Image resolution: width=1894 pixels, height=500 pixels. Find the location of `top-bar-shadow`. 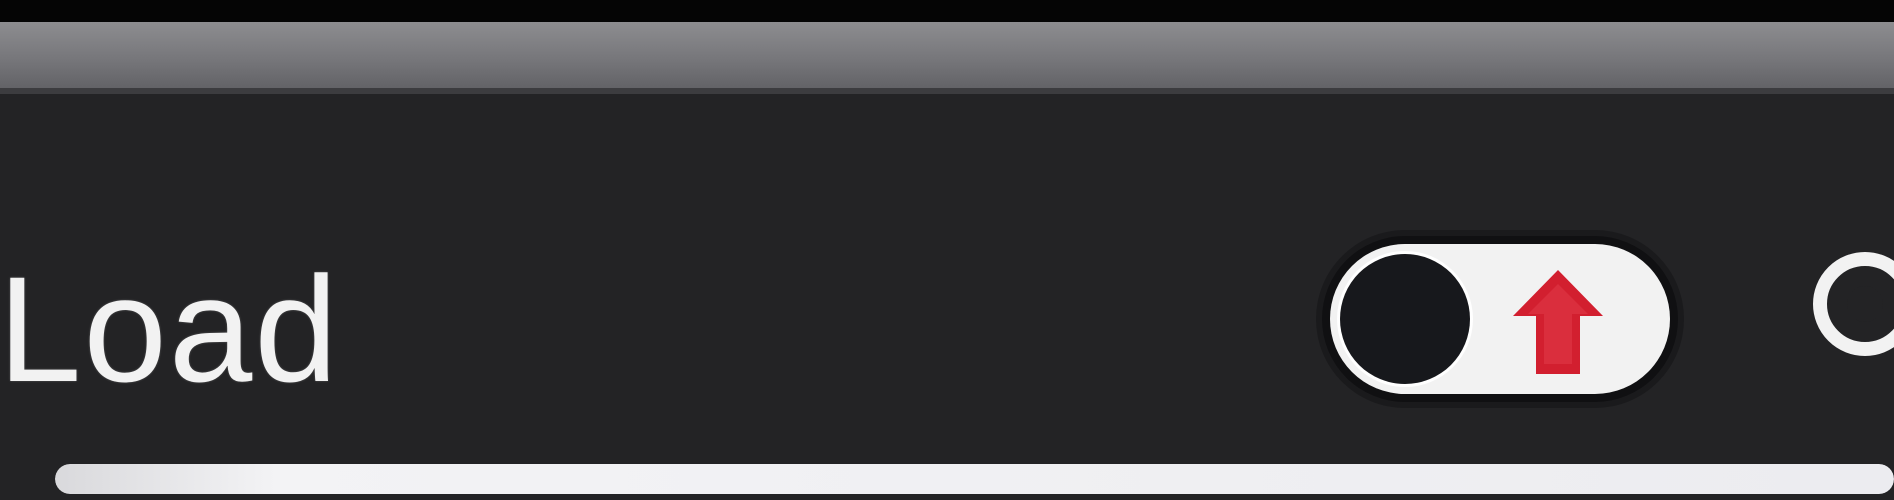

top-bar-shadow is located at coordinates (947, 11).